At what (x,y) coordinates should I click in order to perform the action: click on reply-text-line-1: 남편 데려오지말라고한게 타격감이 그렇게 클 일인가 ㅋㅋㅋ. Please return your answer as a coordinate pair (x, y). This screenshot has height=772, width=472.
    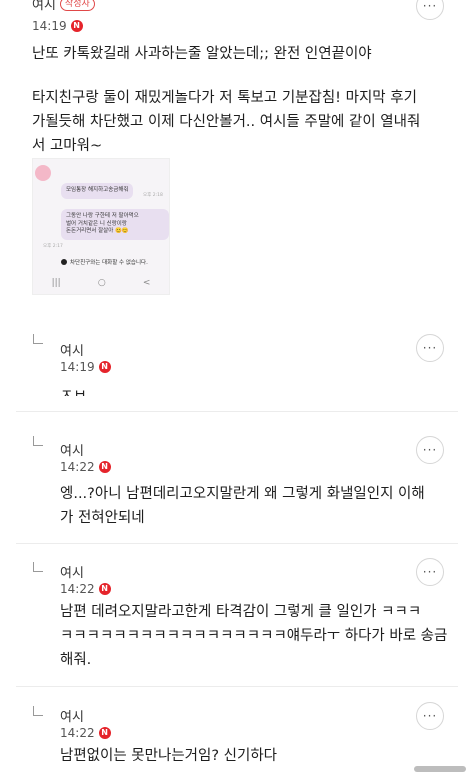
    Looking at the image, I should click on (241, 612).